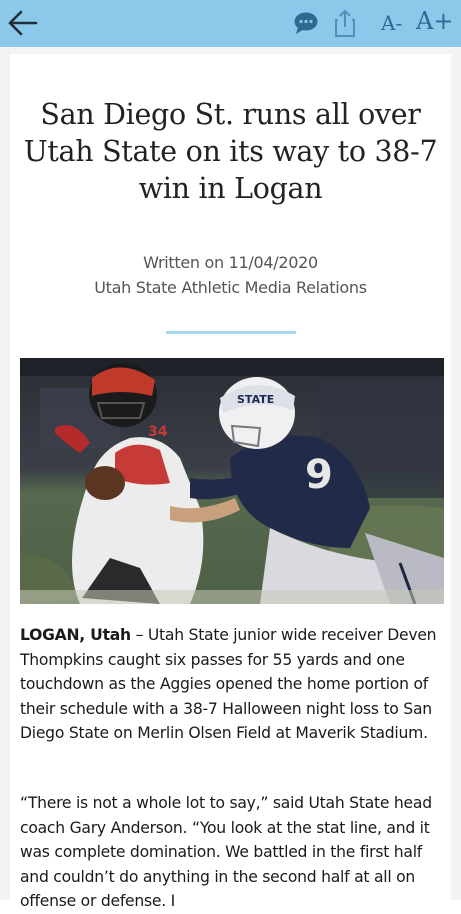 This screenshot has width=461, height=914. Describe the element at coordinates (230, 262) in the screenshot. I see `article-date: Written on 11/04/2020` at that location.